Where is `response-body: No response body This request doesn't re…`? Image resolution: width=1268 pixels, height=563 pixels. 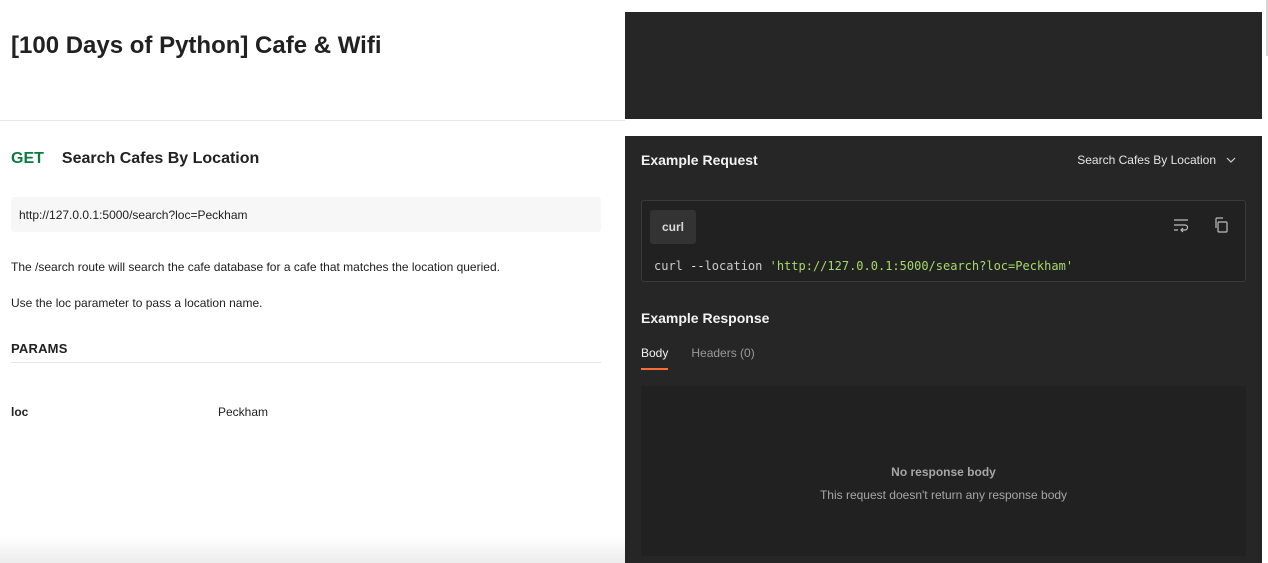
response-body: No response body This request doesn't re… is located at coordinates (943, 471).